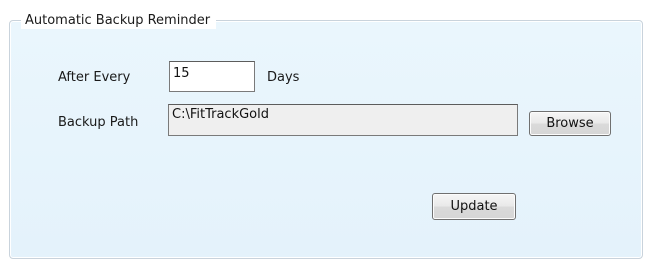  I want to click on backup-path-field: C:\FitTrackGold, so click(343, 120).